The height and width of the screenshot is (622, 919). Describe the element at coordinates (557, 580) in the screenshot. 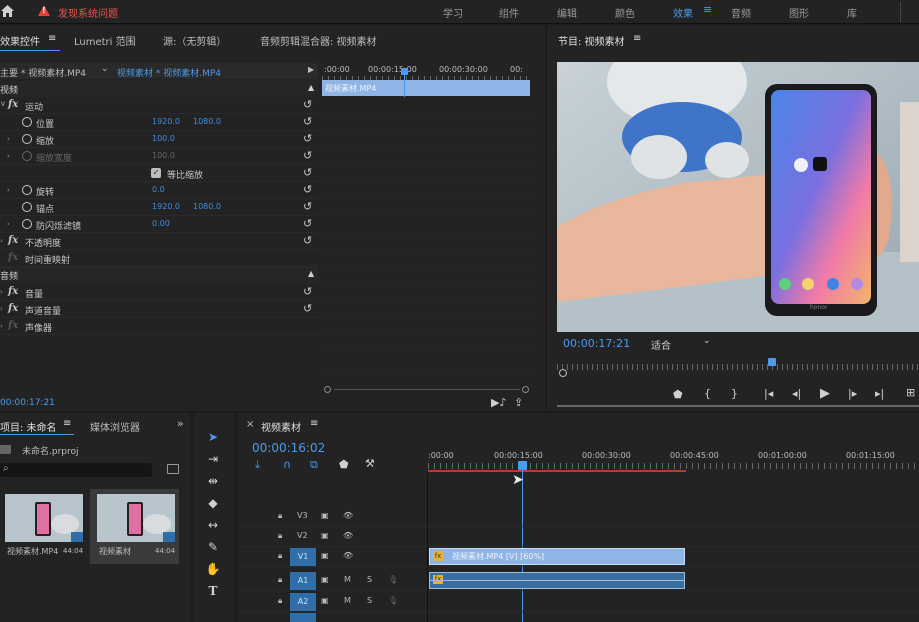

I see `audio-clip: fx` at that location.